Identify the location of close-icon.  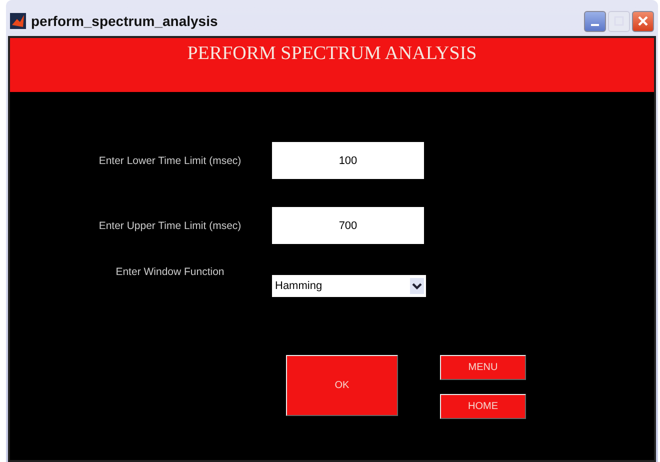
(643, 21).